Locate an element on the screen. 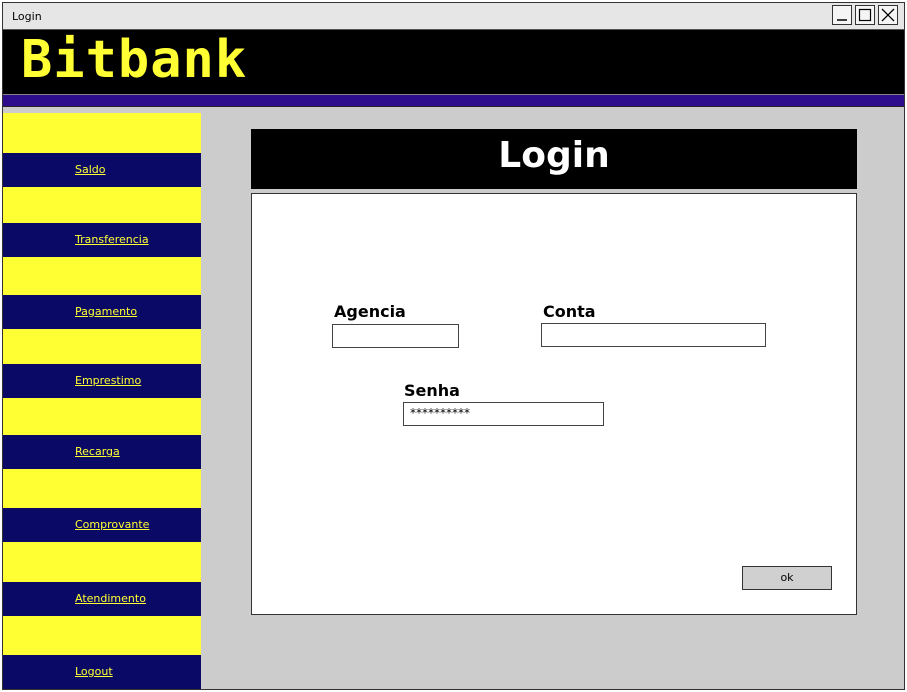 The width and height of the screenshot is (907, 692). close-button is located at coordinates (888, 15).